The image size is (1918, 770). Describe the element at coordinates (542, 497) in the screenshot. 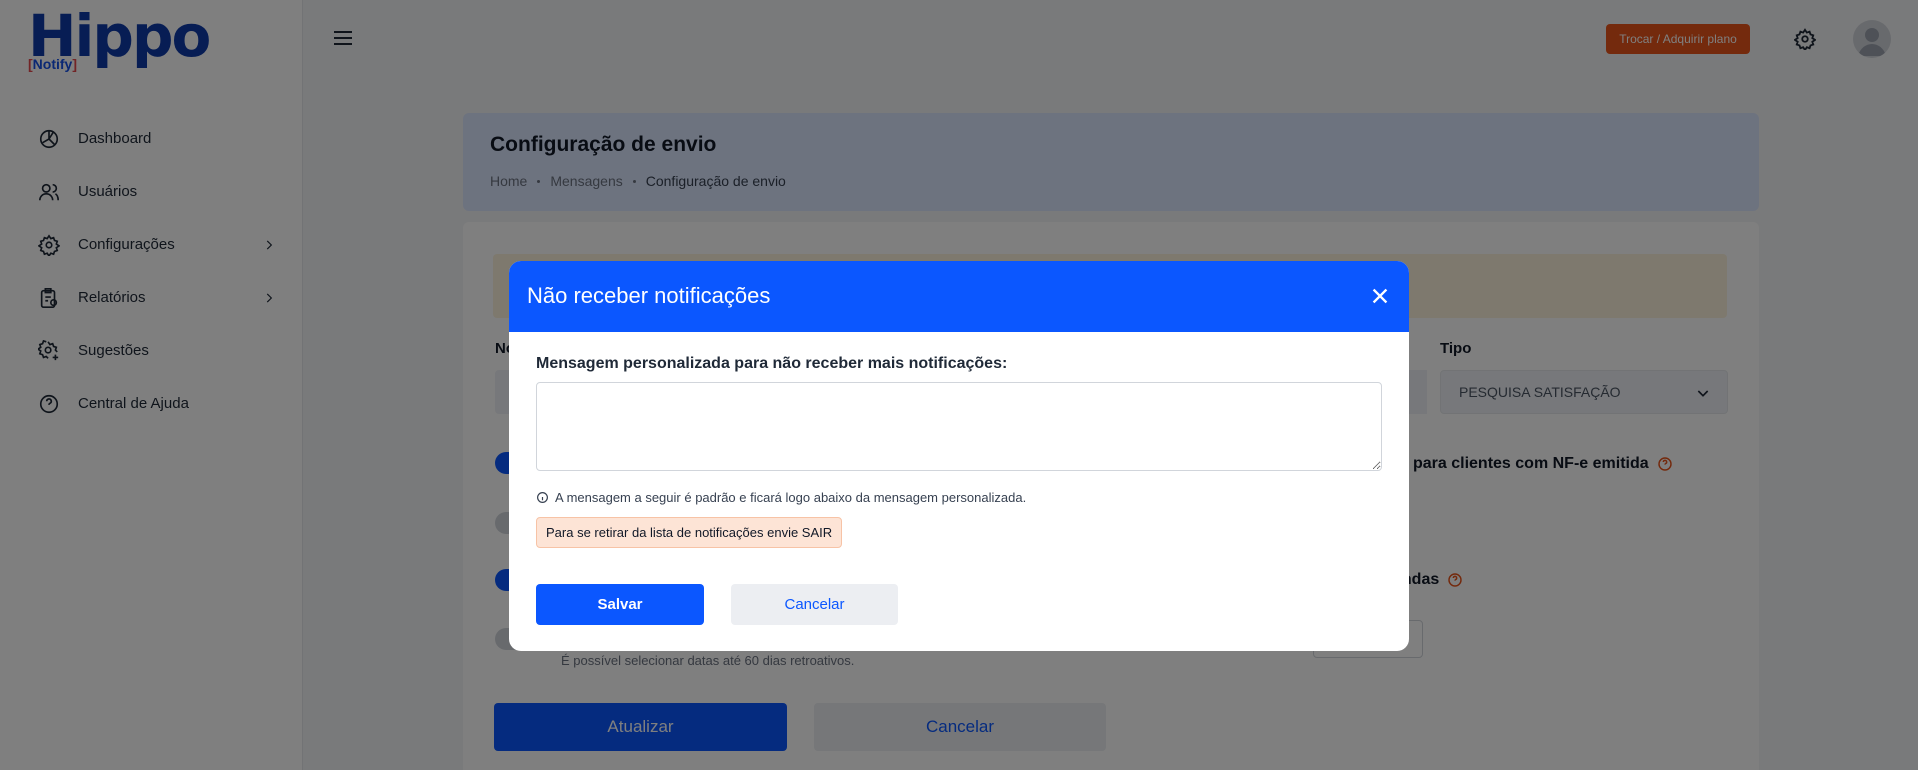

I see `info-icon` at that location.